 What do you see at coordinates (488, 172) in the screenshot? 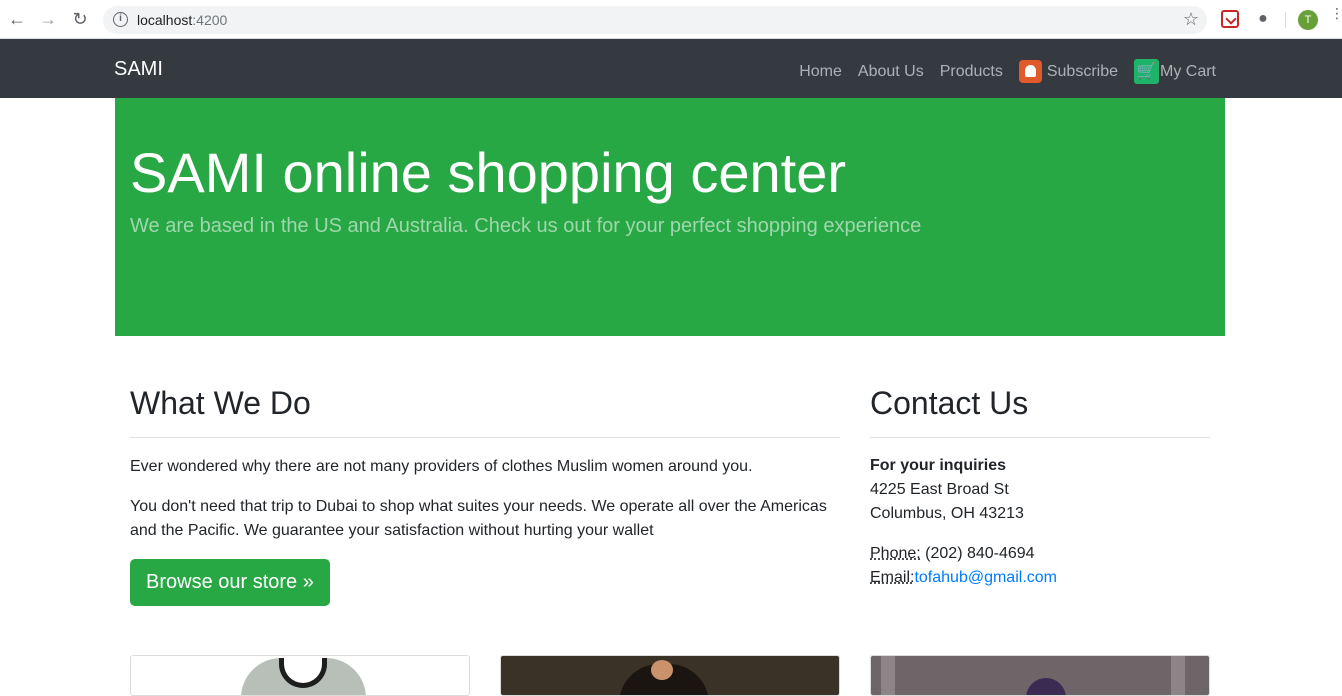
I see `jumbotron-title: SAMI online shopping center` at bounding box center [488, 172].